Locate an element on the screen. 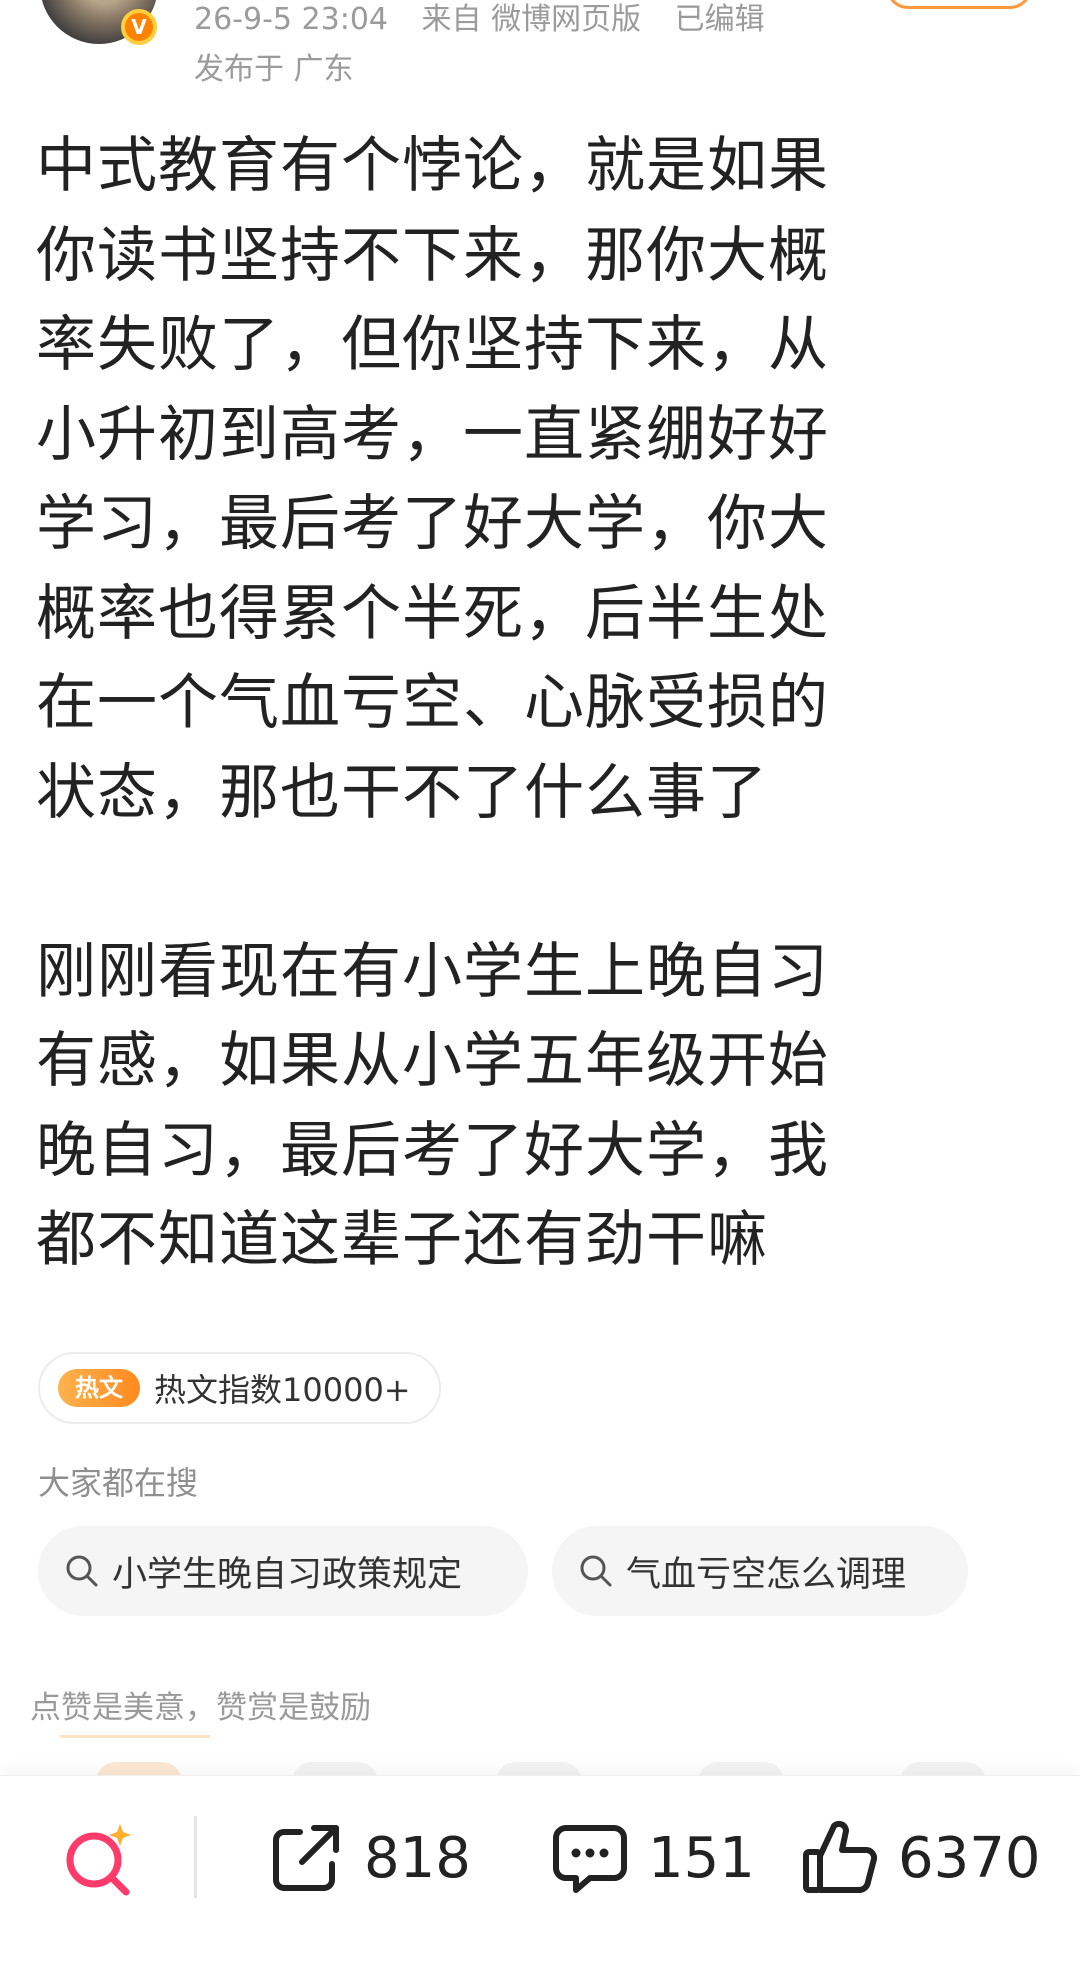  search-chip: 小学生晚自习政策规定 is located at coordinates (283, 1571).